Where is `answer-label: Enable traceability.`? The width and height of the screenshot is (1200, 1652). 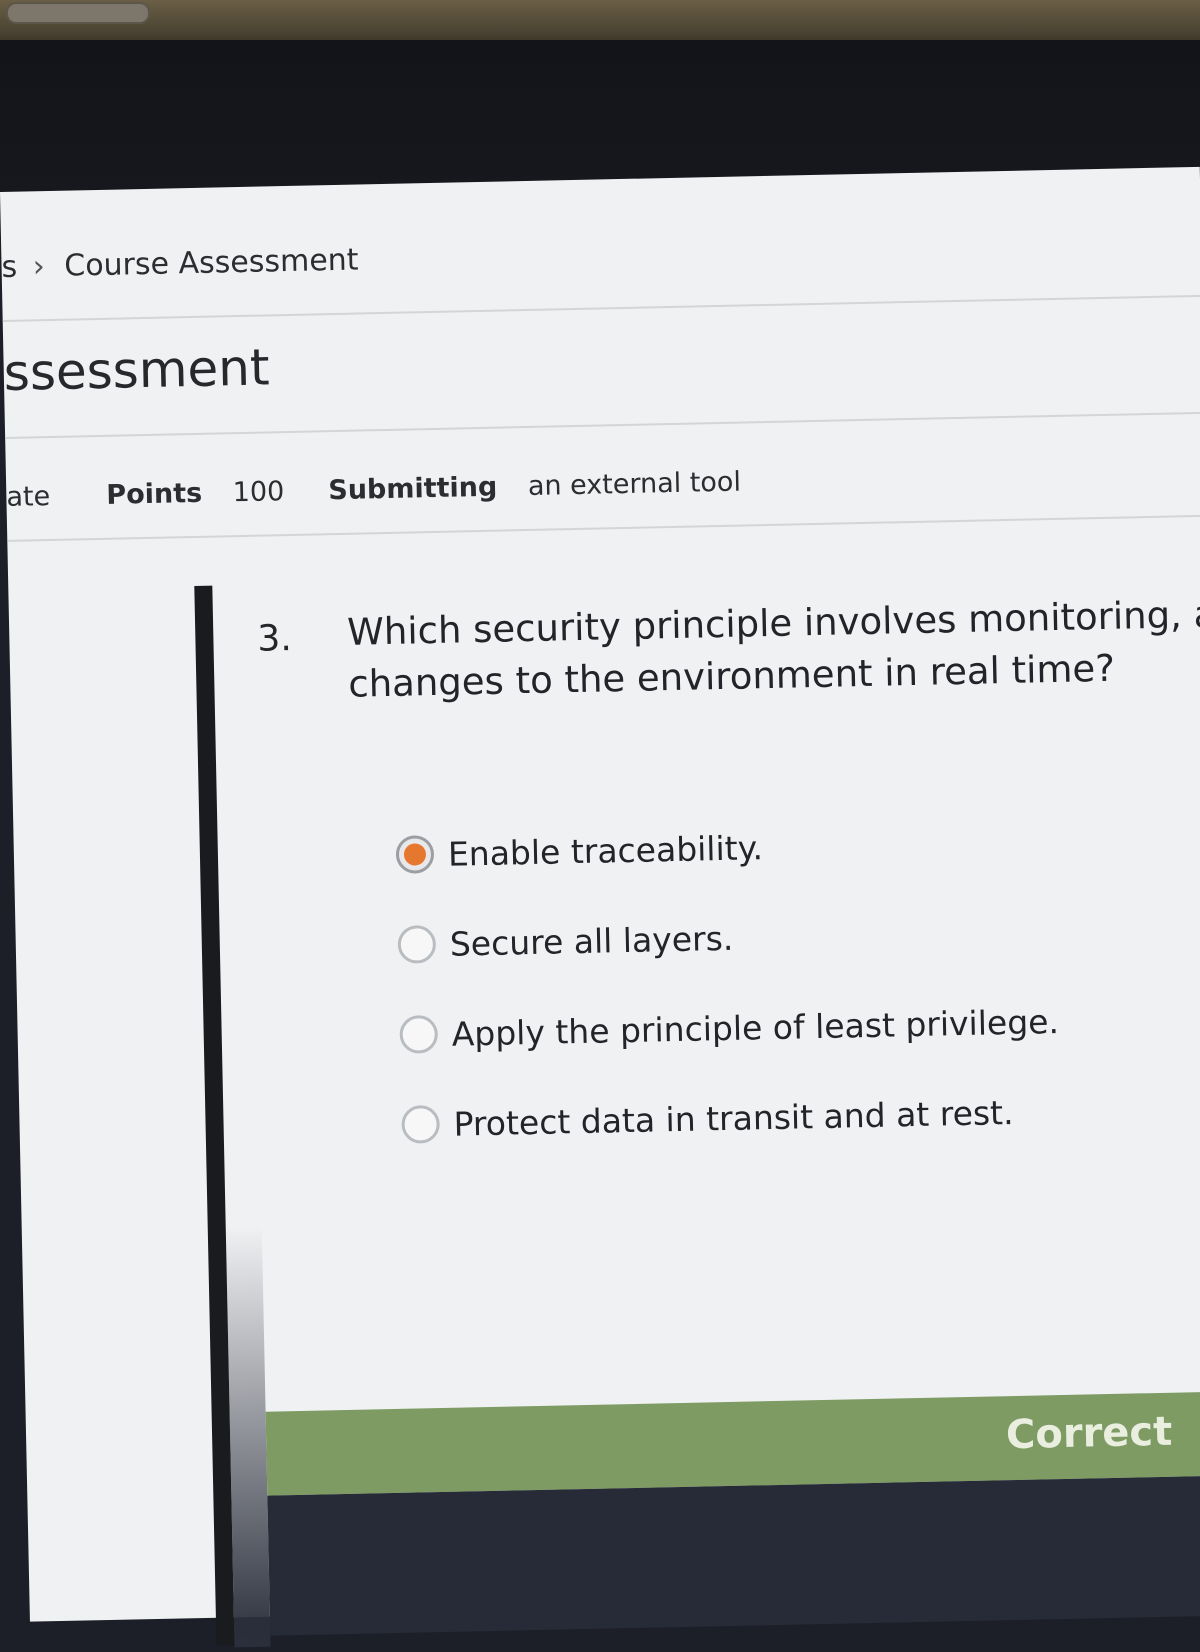 answer-label: Enable traceability. is located at coordinates (605, 850).